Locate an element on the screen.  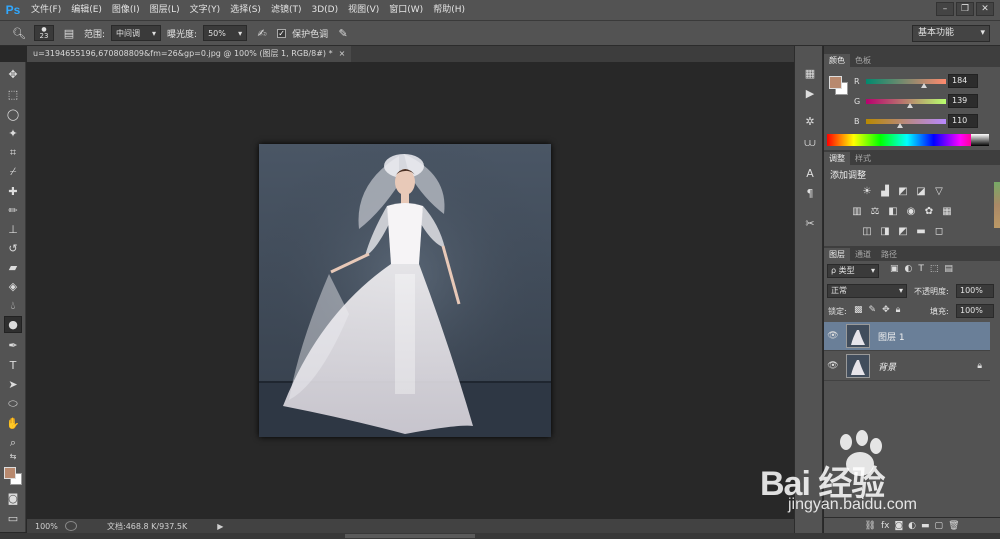
color-spectrum-bar is located at coordinates (908, 140).